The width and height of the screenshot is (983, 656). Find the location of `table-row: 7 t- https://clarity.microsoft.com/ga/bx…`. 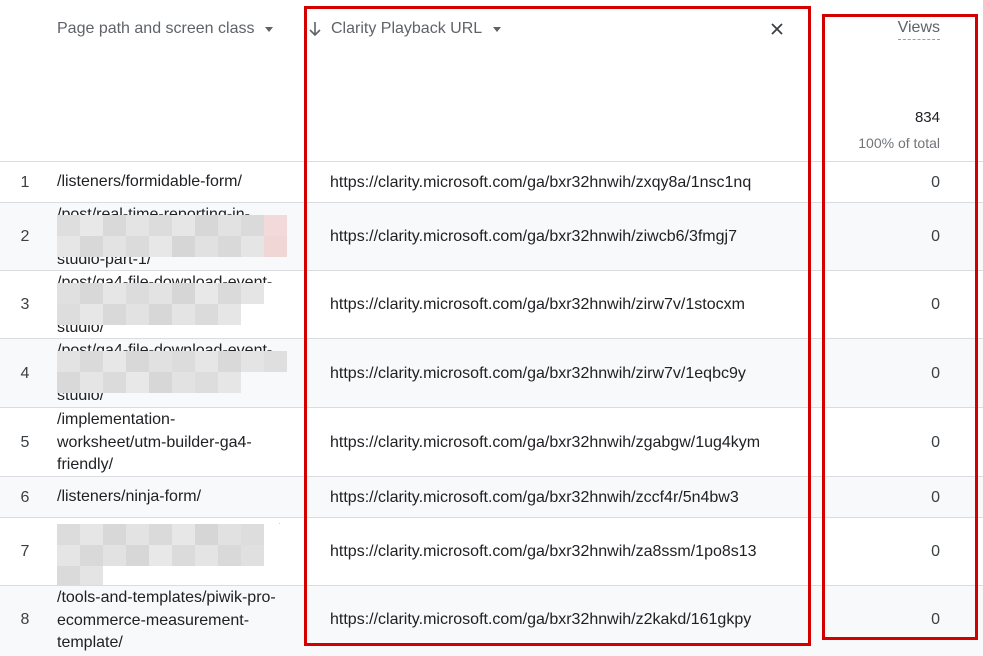

table-row: 7 t- https://clarity.microsoft.com/ga/bx… is located at coordinates (491, 552).